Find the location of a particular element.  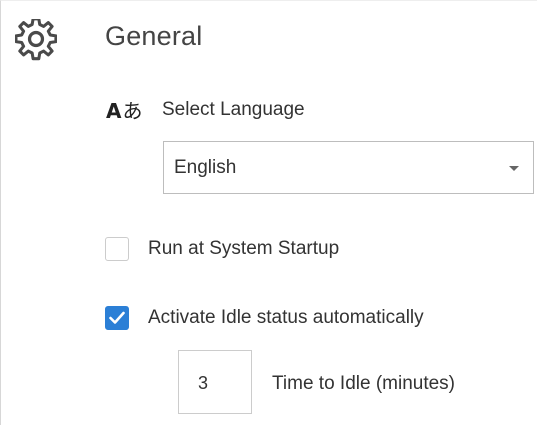

language-icon: Aあ is located at coordinates (124, 109).